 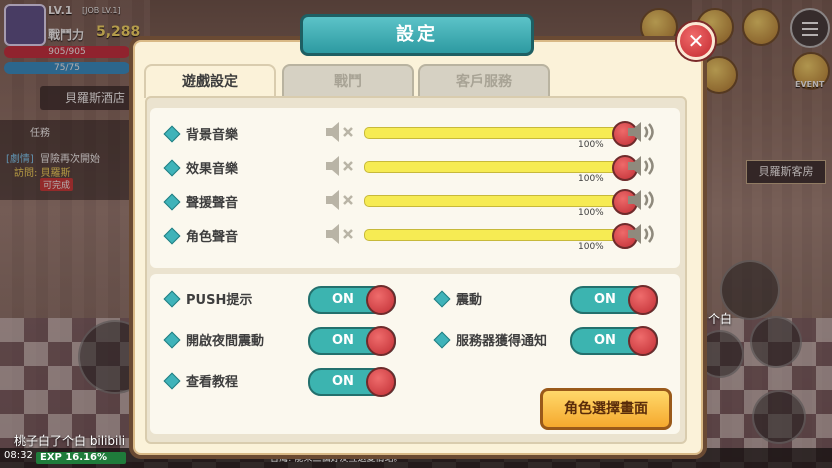 What do you see at coordinates (219, 300) in the screenshot?
I see `push-notification-label: PUSH提示` at bounding box center [219, 300].